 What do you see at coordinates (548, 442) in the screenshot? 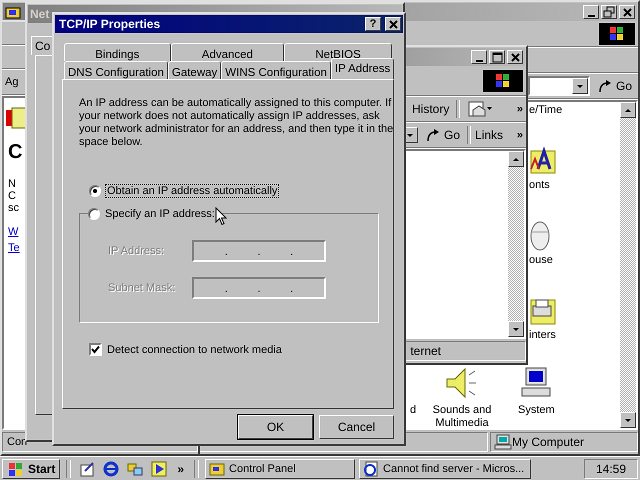
I see `status-text: My Computer` at bounding box center [548, 442].